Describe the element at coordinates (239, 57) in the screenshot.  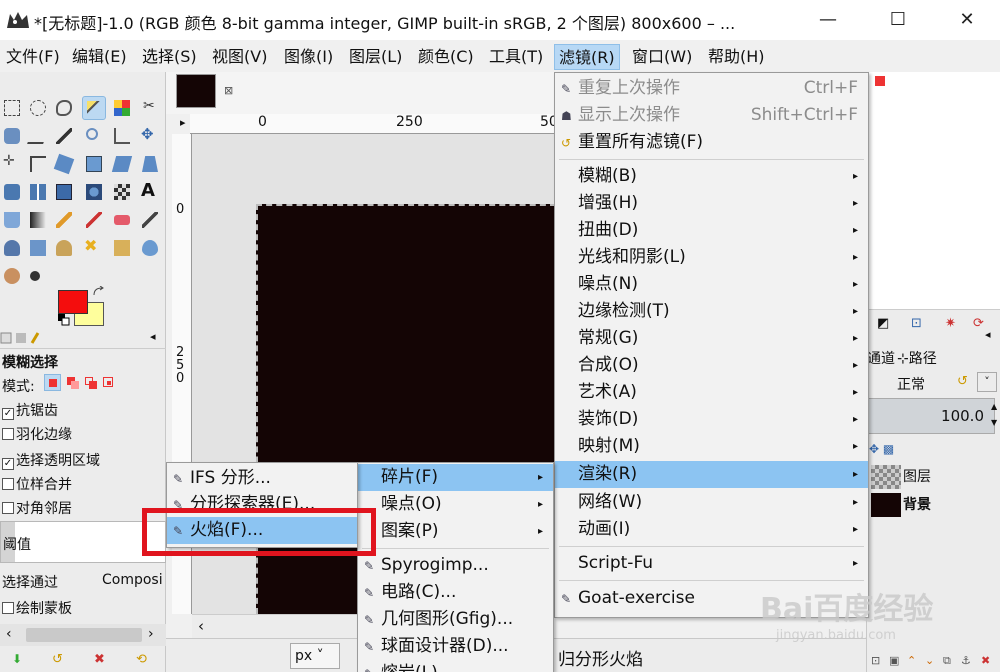
I see `menu-view: 视图(V)` at that location.